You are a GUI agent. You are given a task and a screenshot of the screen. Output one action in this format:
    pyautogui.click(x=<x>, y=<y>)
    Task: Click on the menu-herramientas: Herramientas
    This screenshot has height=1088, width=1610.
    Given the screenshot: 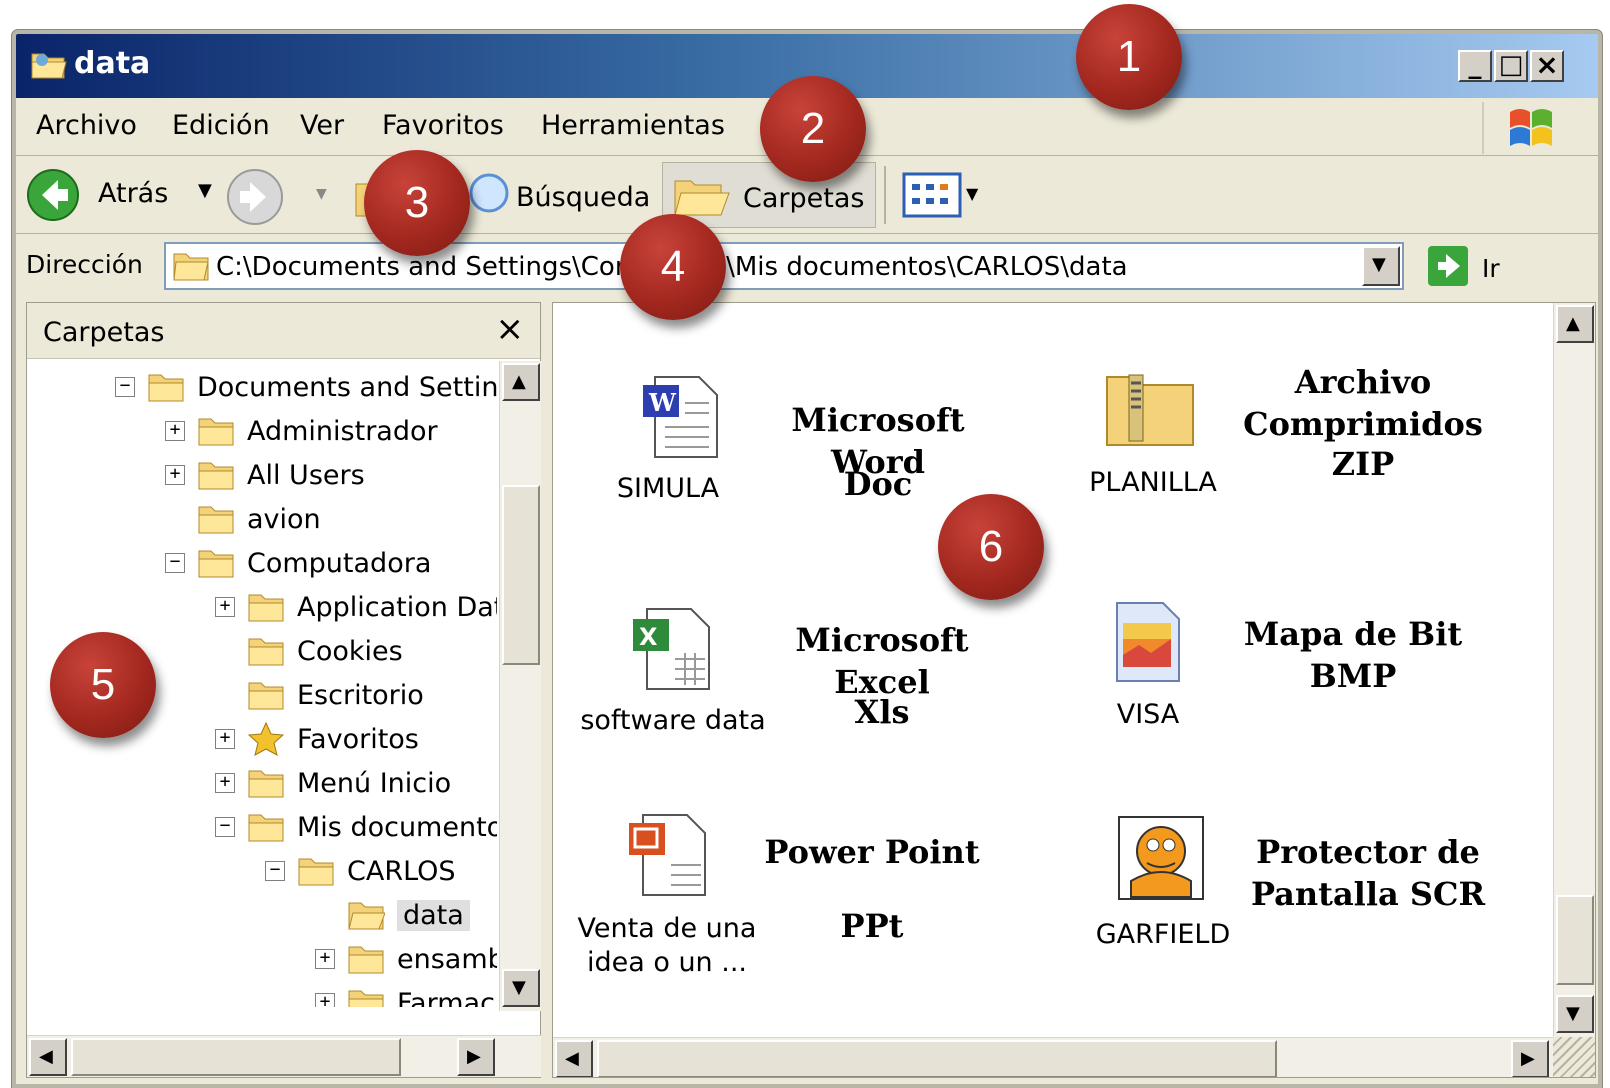 What is the action you would take?
    pyautogui.click(x=633, y=125)
    